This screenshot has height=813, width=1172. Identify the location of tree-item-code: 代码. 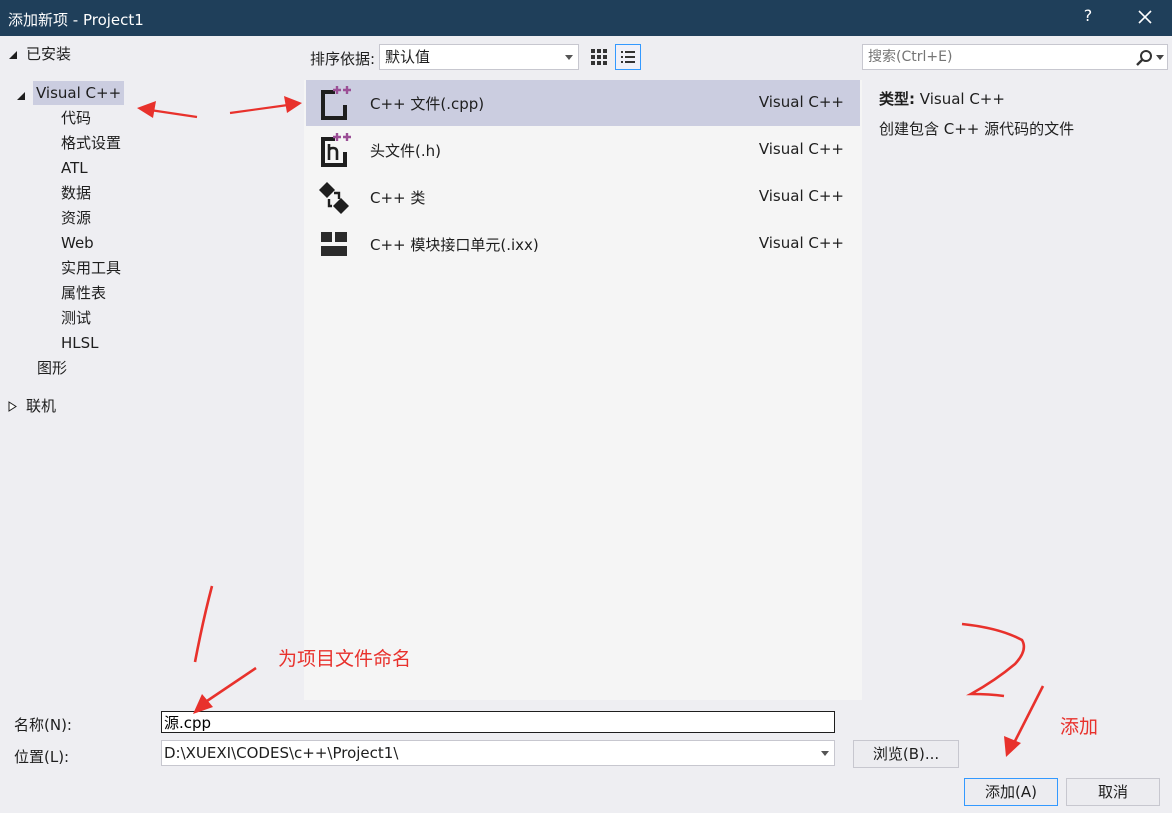
(76, 118).